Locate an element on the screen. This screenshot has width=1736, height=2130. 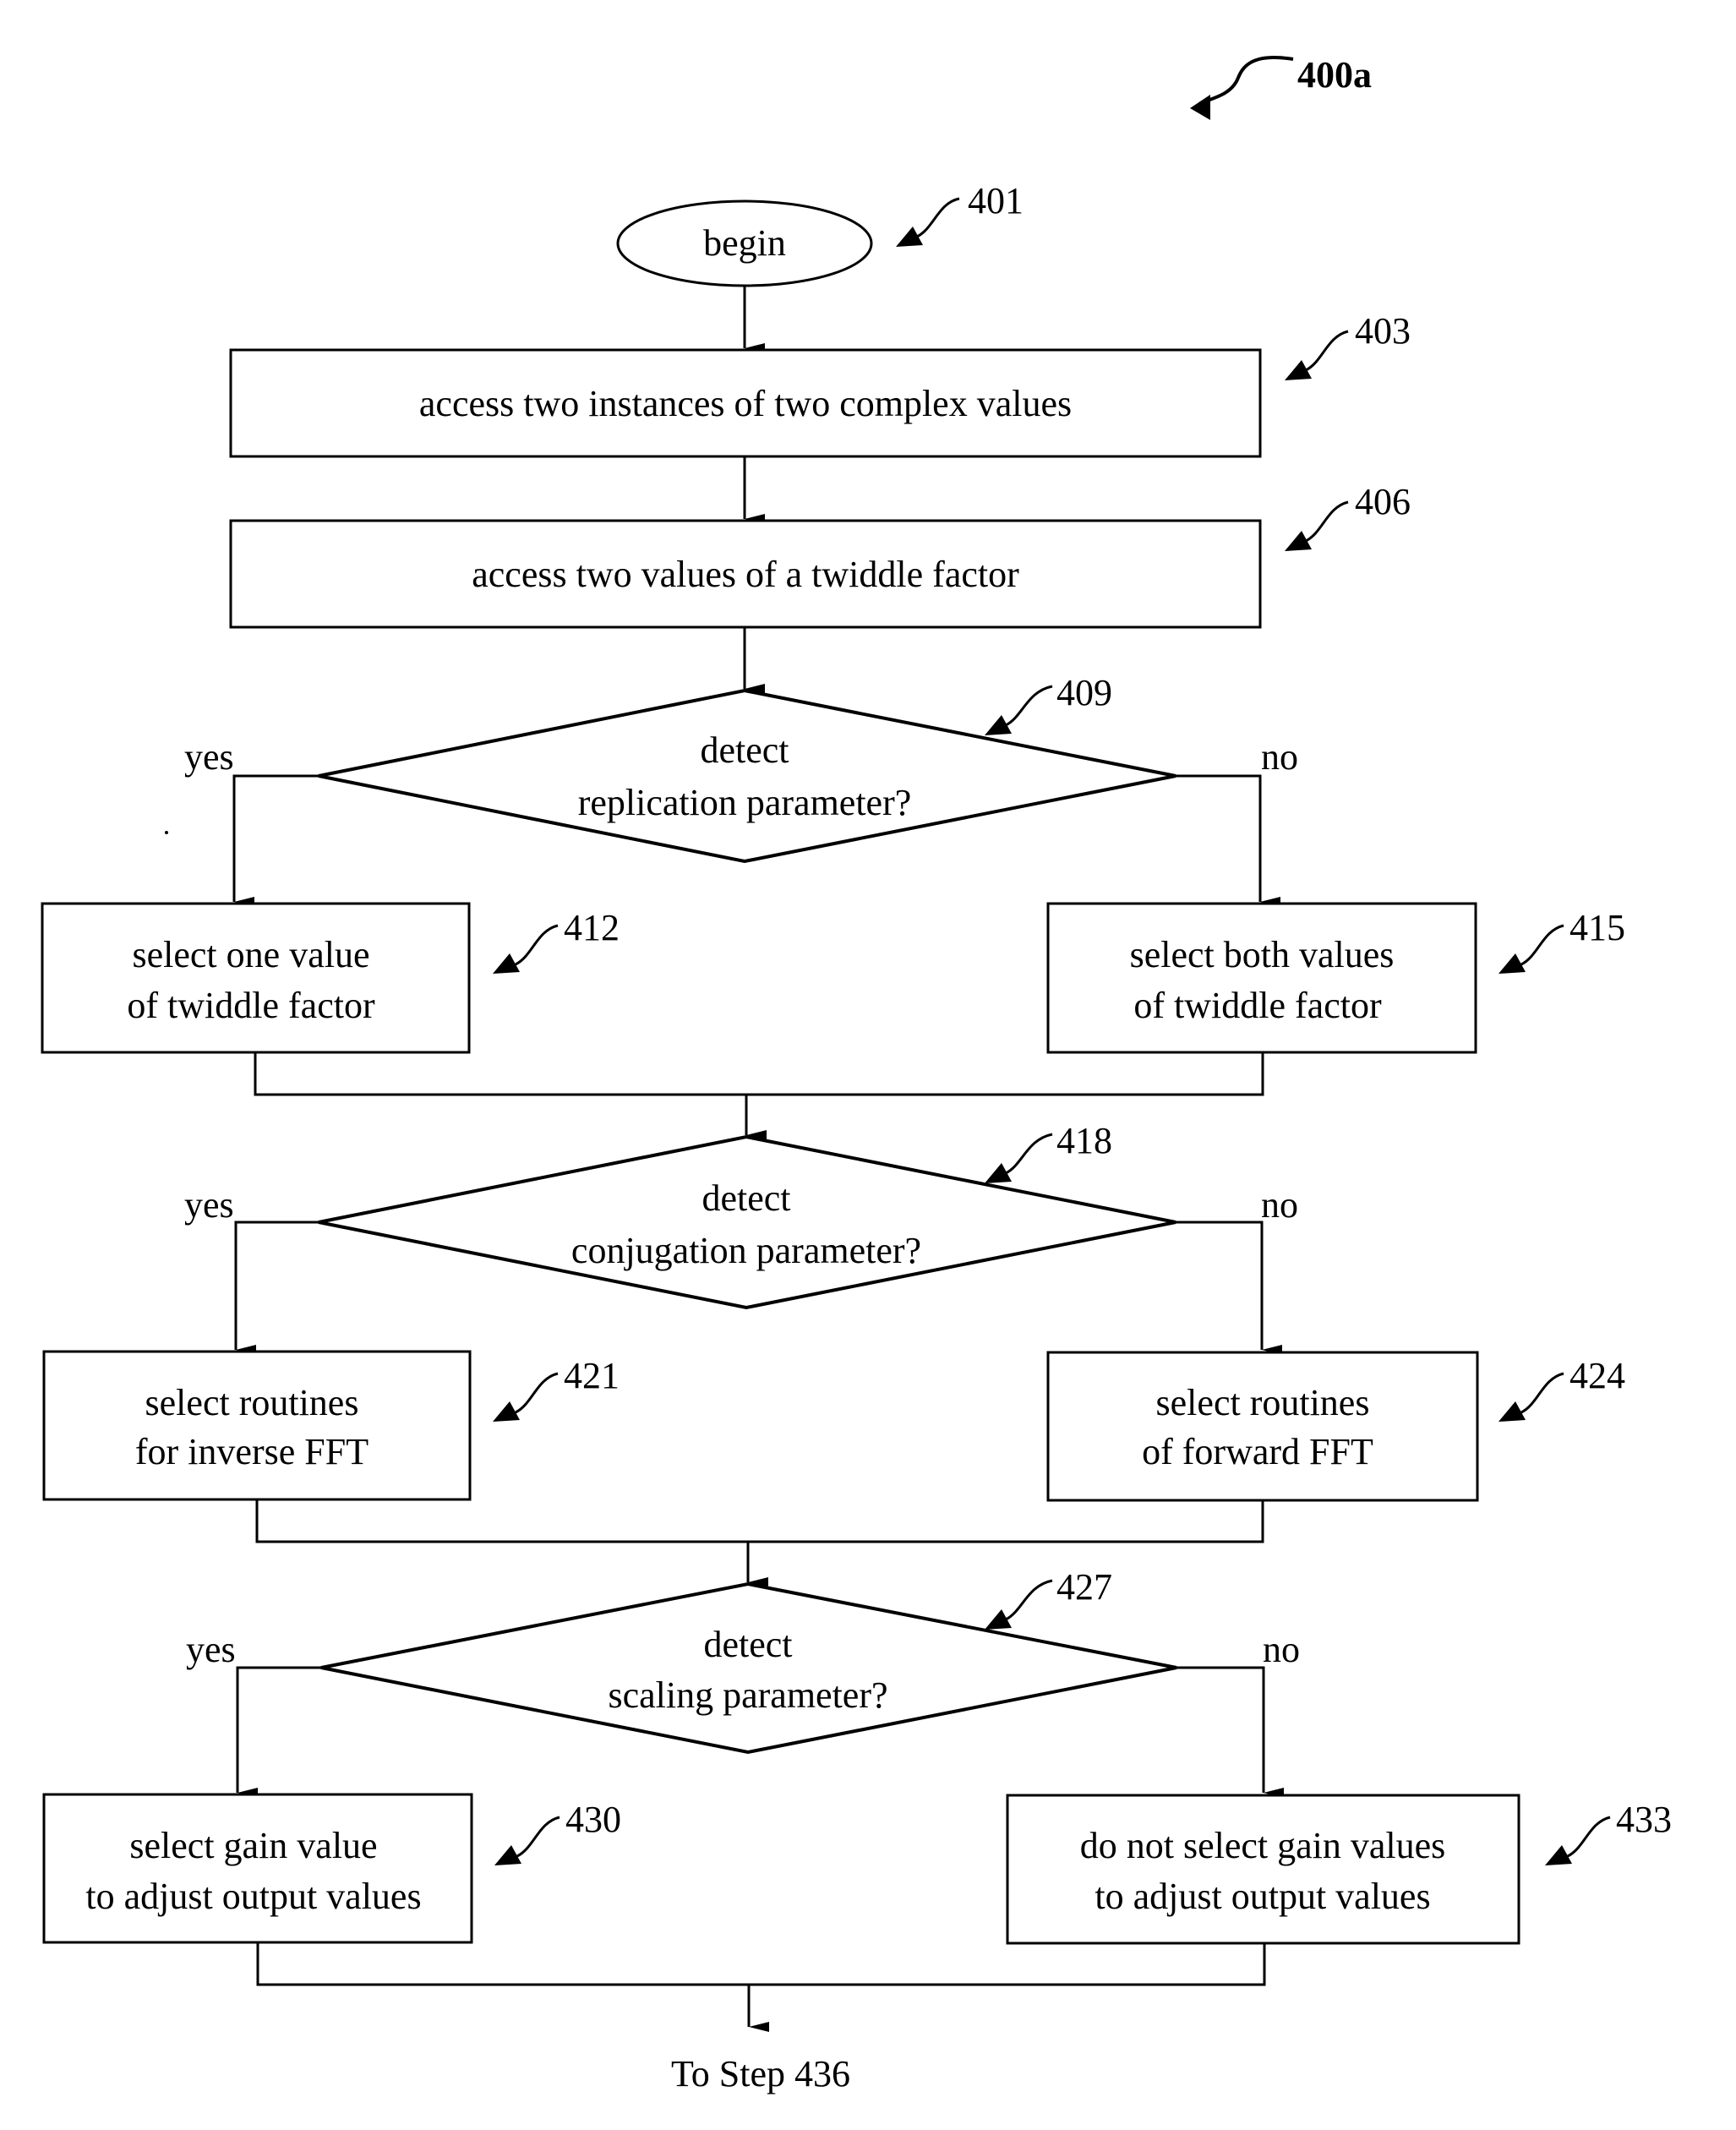
process-424-line2: of forward FFT is located at coordinates (1257, 1451).